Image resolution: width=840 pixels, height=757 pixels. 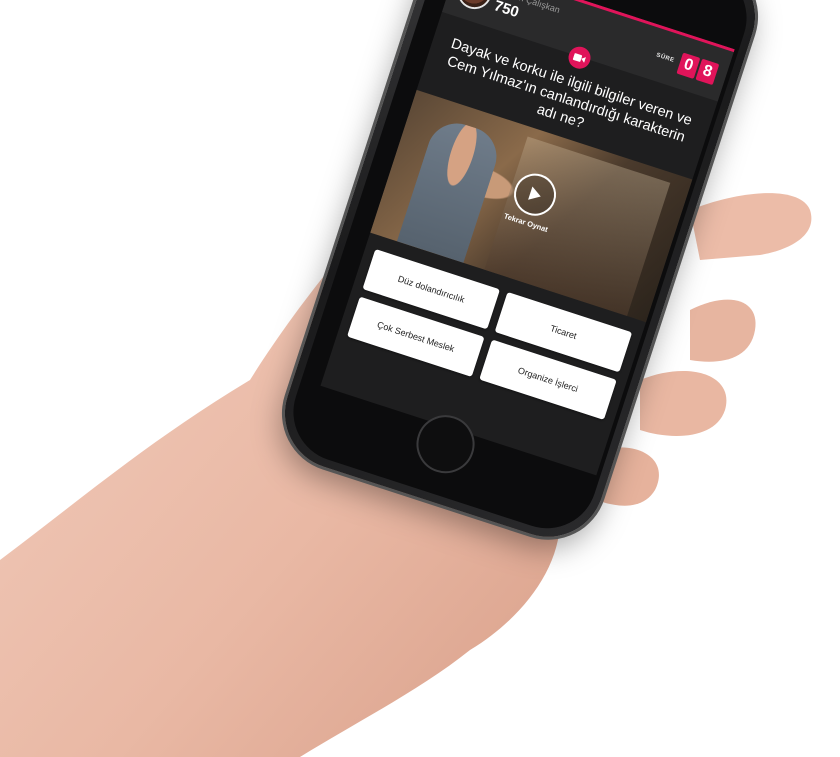 What do you see at coordinates (707, 72) in the screenshot?
I see `timer-digit-ones: 8` at bounding box center [707, 72].